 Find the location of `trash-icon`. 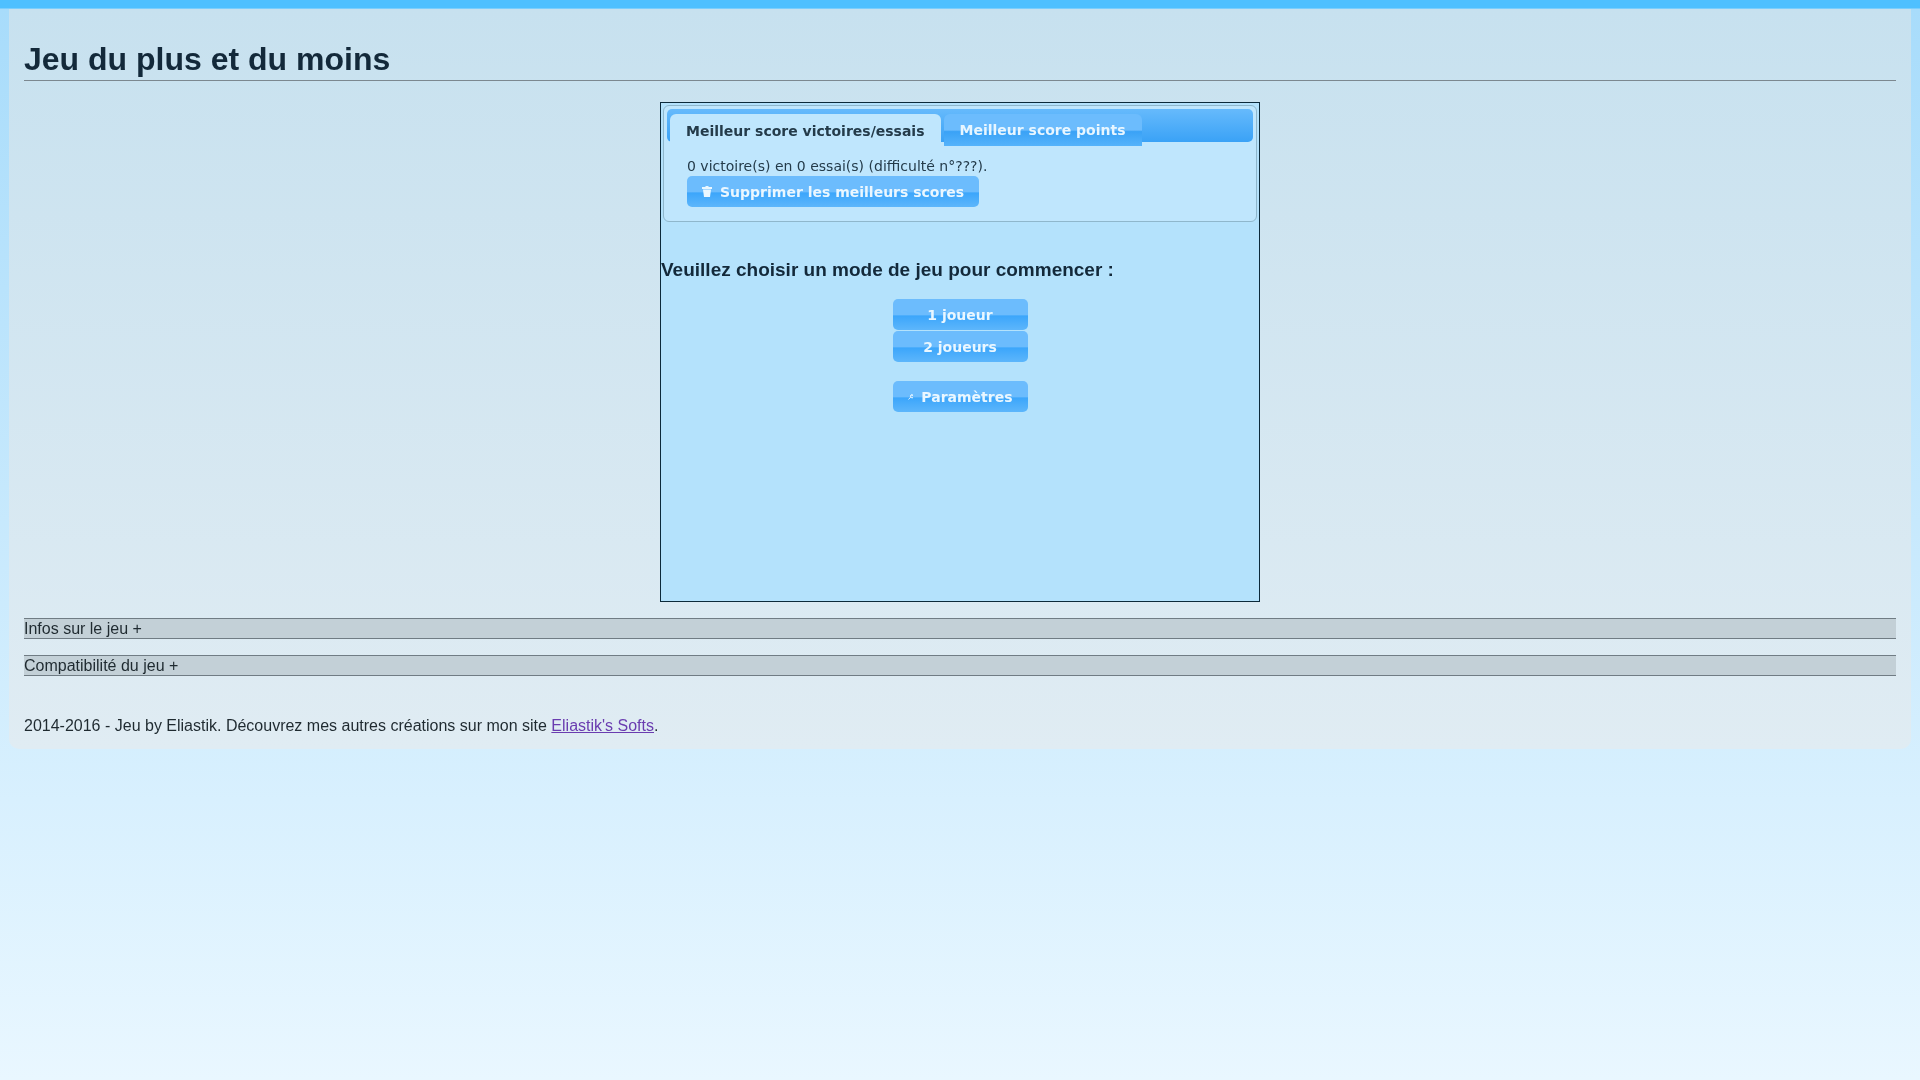

trash-icon is located at coordinates (707, 191).